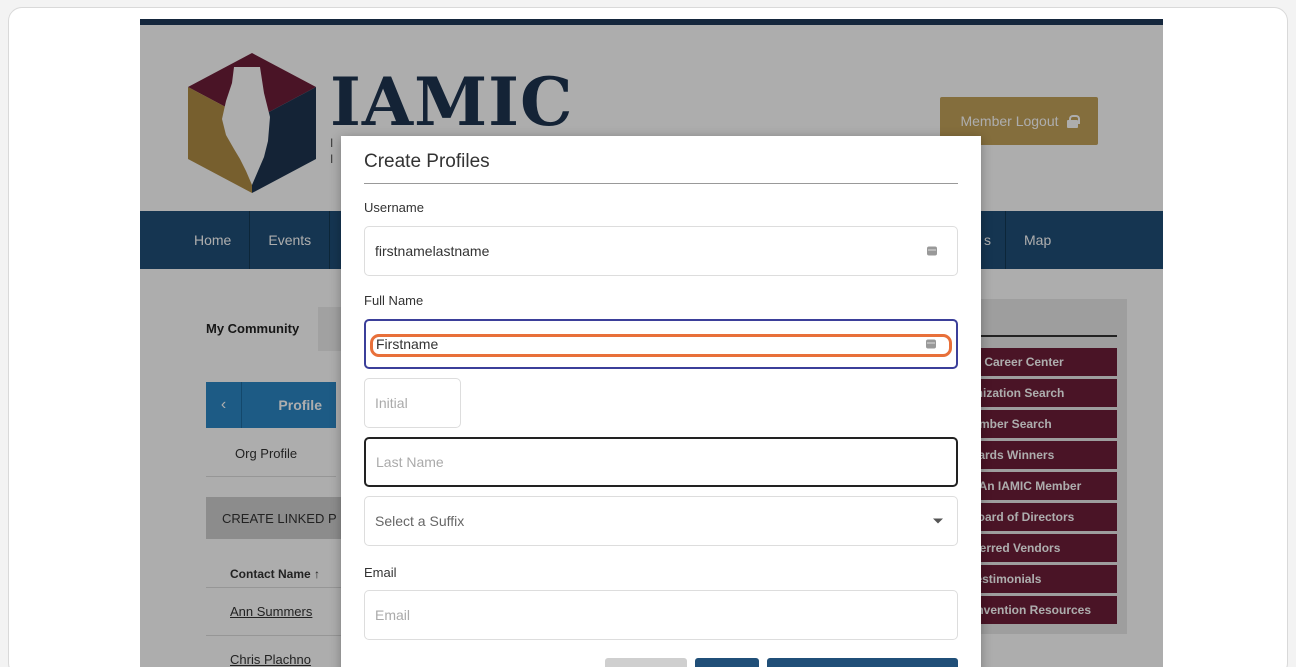 This screenshot has height=667, width=1296. I want to click on suffix-select: Select a Suffix, so click(661, 521).